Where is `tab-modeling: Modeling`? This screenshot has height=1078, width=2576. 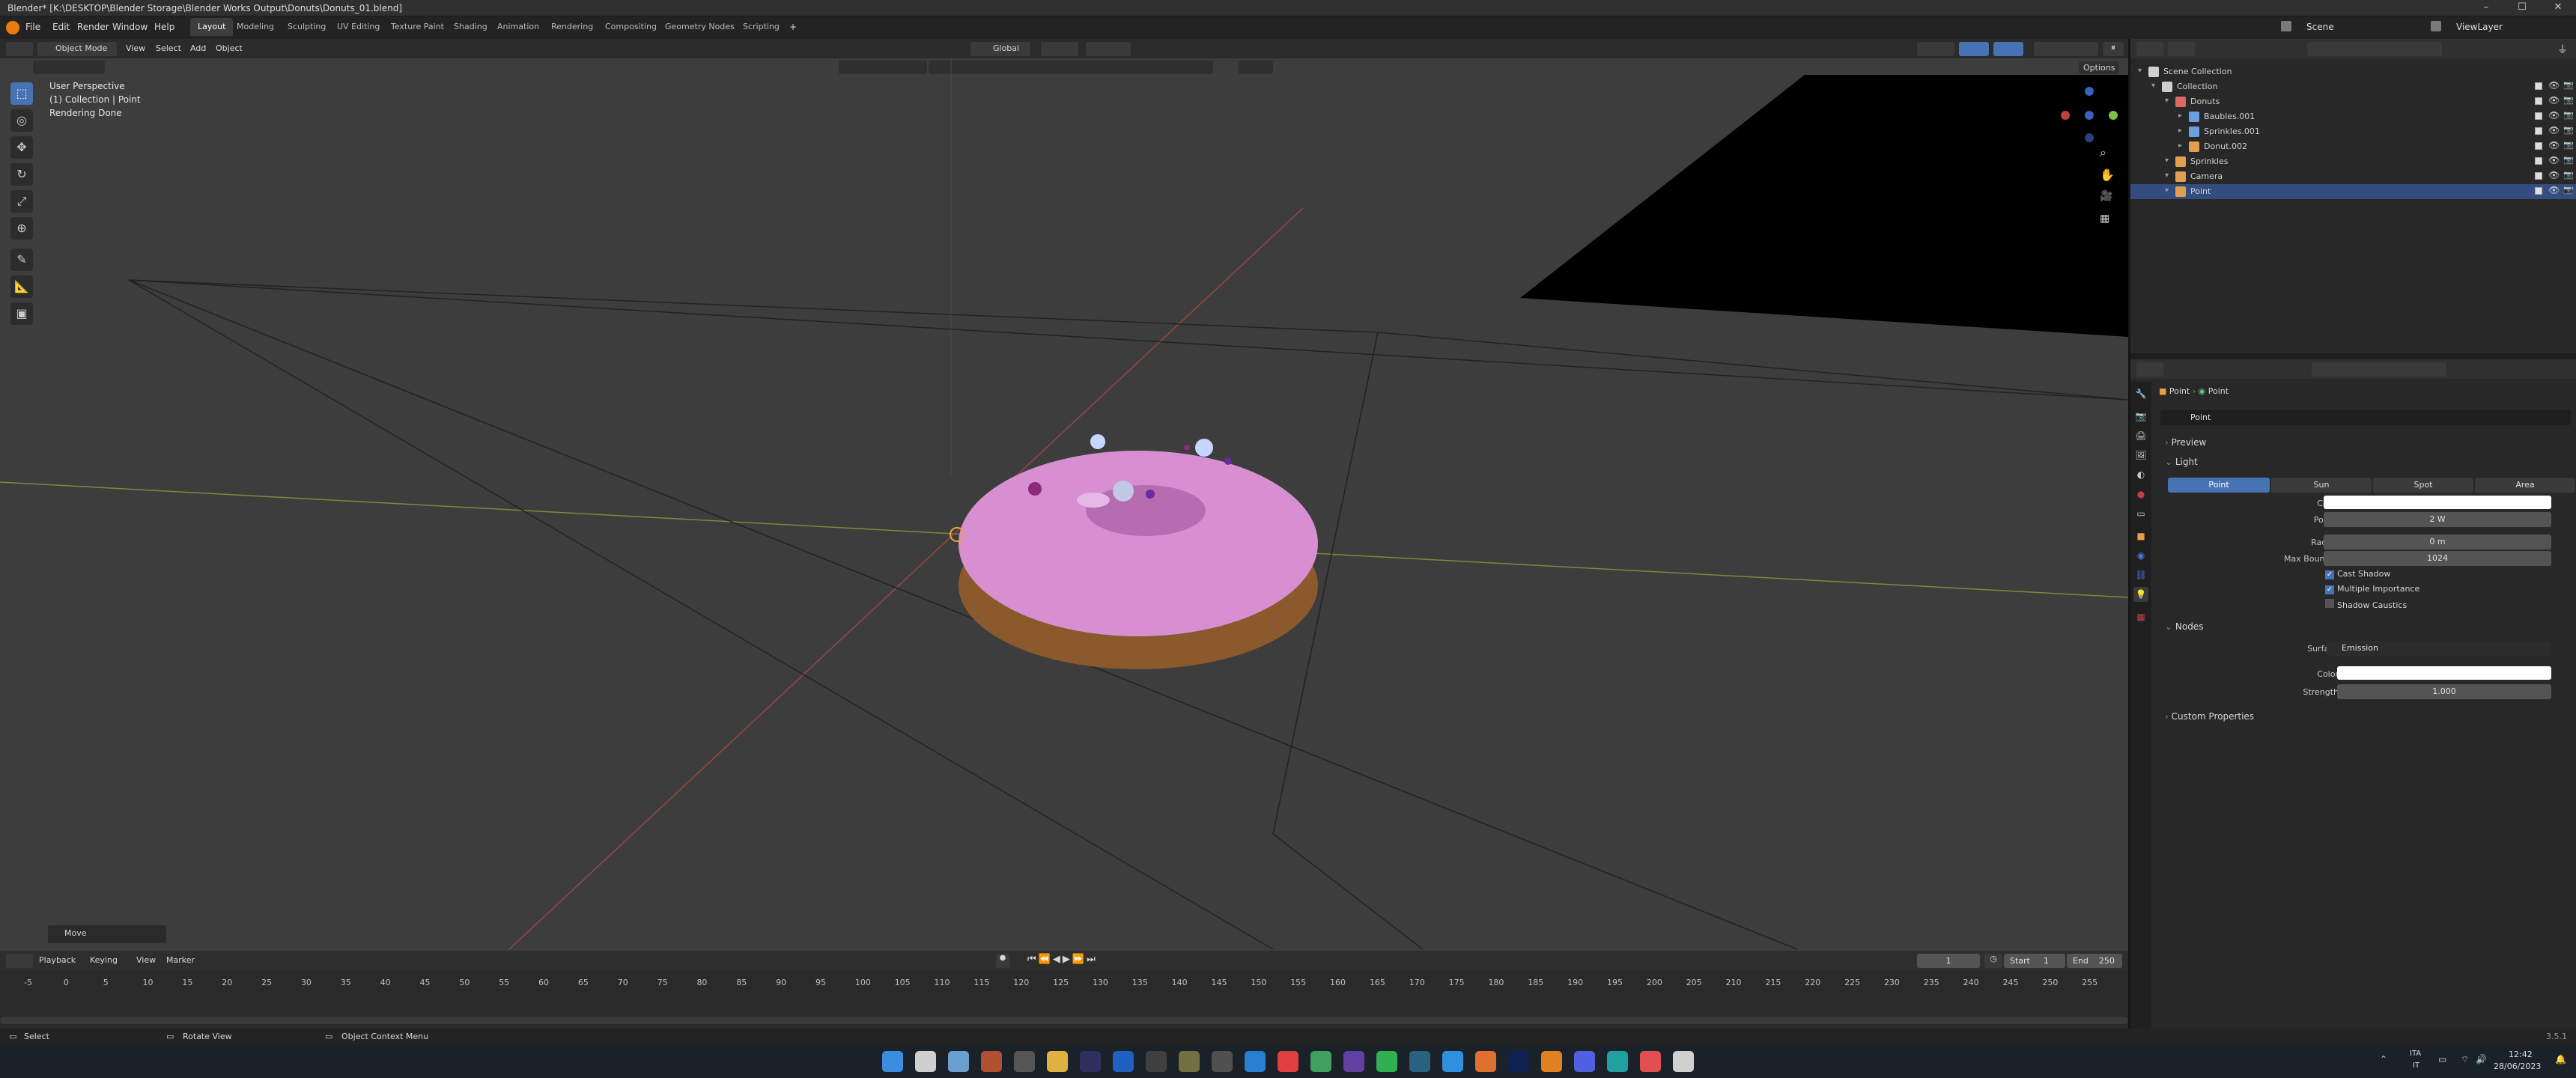
tab-modeling: Modeling is located at coordinates (255, 27).